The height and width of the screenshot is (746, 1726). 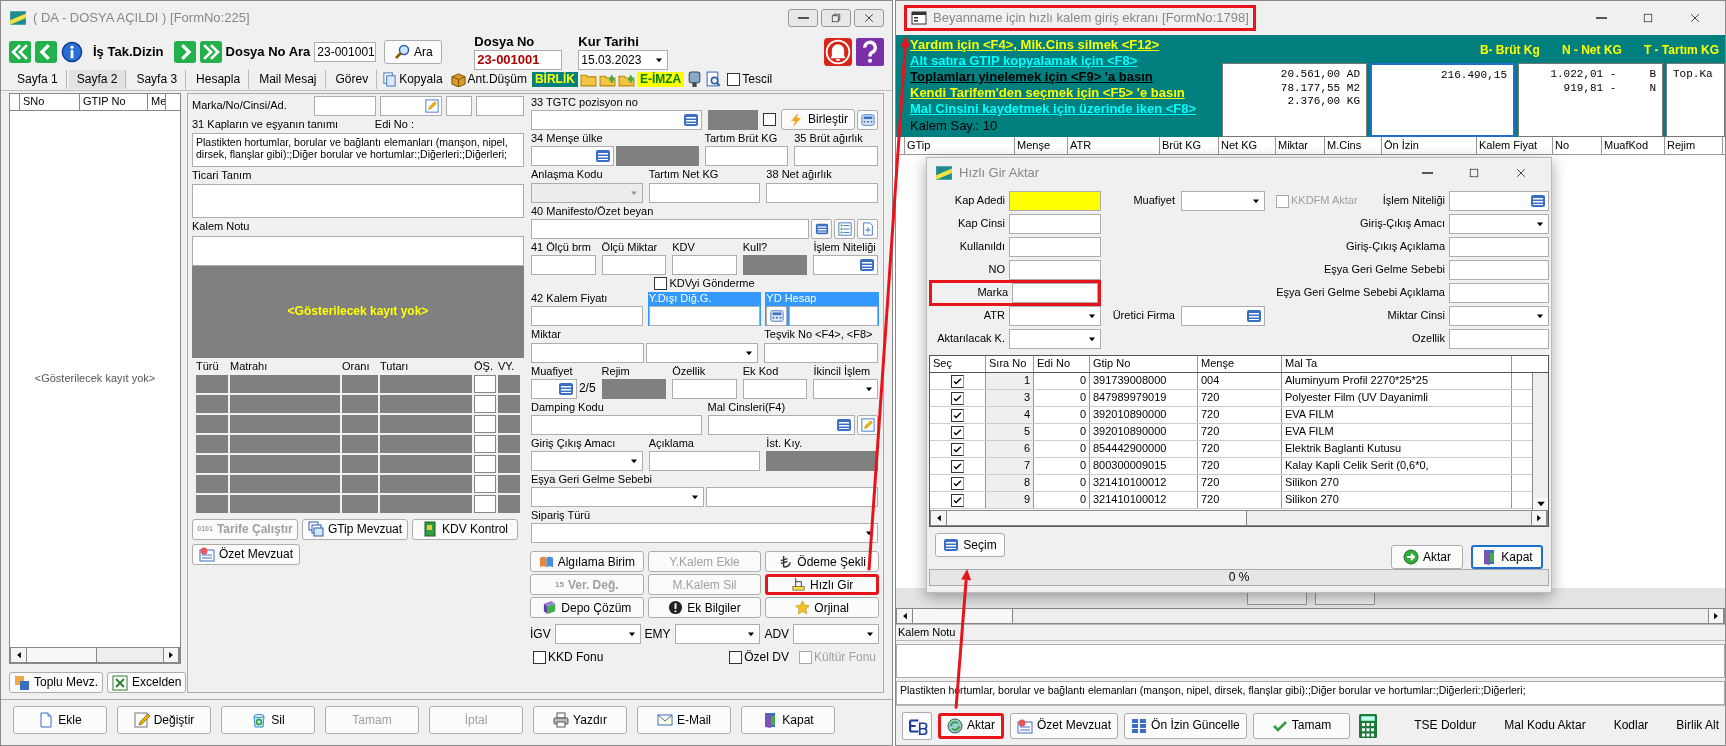 What do you see at coordinates (970, 545) in the screenshot?
I see `button: Seçim` at bounding box center [970, 545].